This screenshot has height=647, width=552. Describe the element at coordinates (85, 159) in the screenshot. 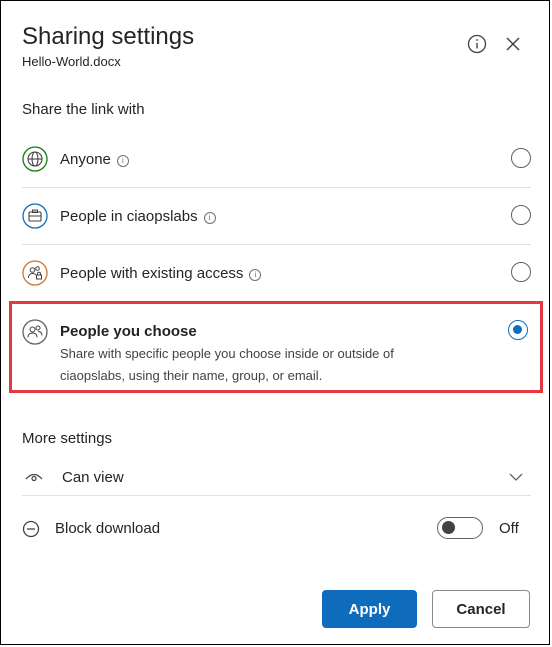

I see `option-label: Anyone` at that location.